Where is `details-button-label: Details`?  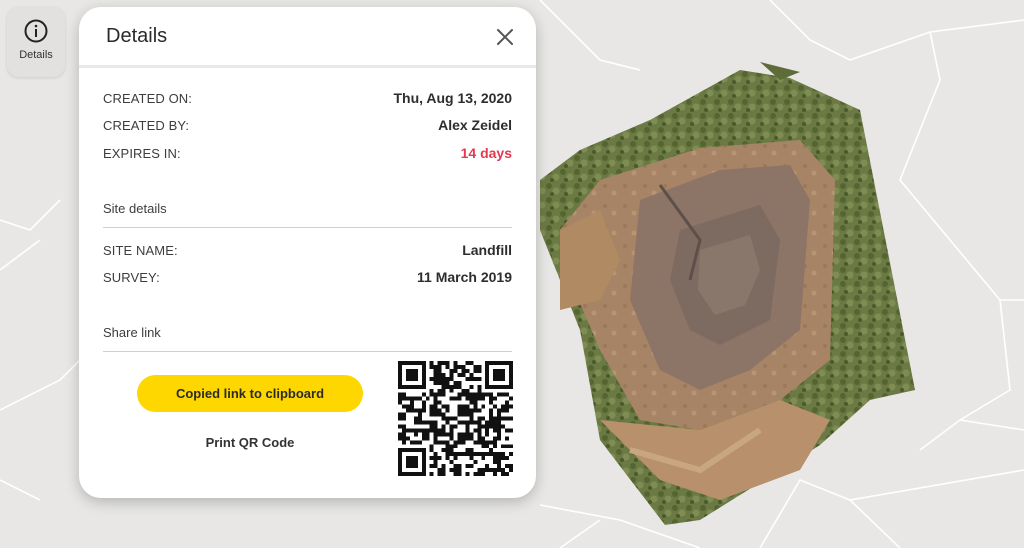 details-button-label: Details is located at coordinates (36, 55).